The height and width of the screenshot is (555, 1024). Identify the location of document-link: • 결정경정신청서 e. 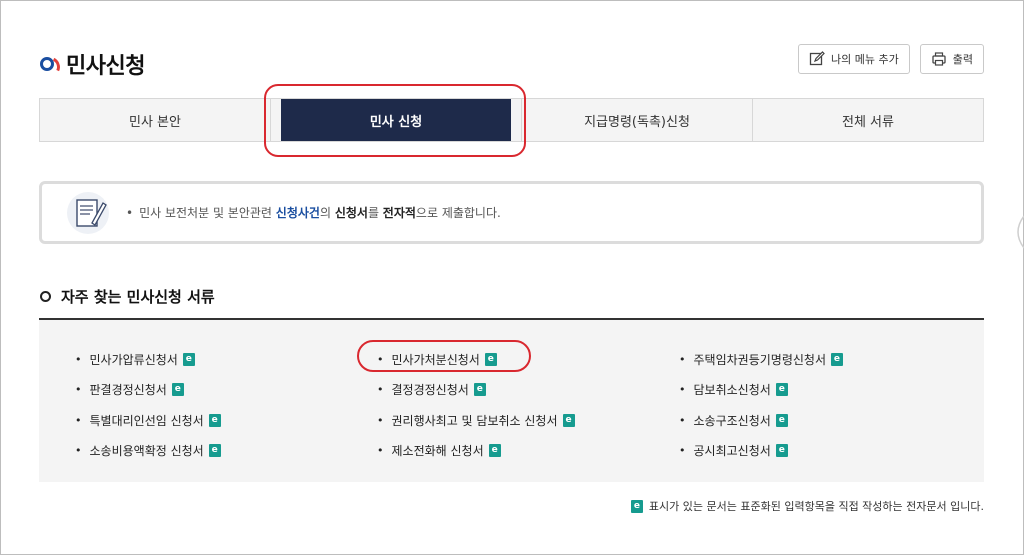
(476, 390).